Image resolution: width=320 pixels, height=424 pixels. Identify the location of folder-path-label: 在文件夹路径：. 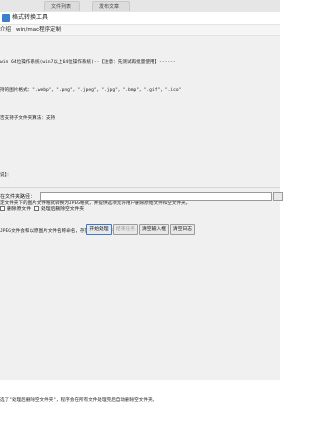
(18, 197).